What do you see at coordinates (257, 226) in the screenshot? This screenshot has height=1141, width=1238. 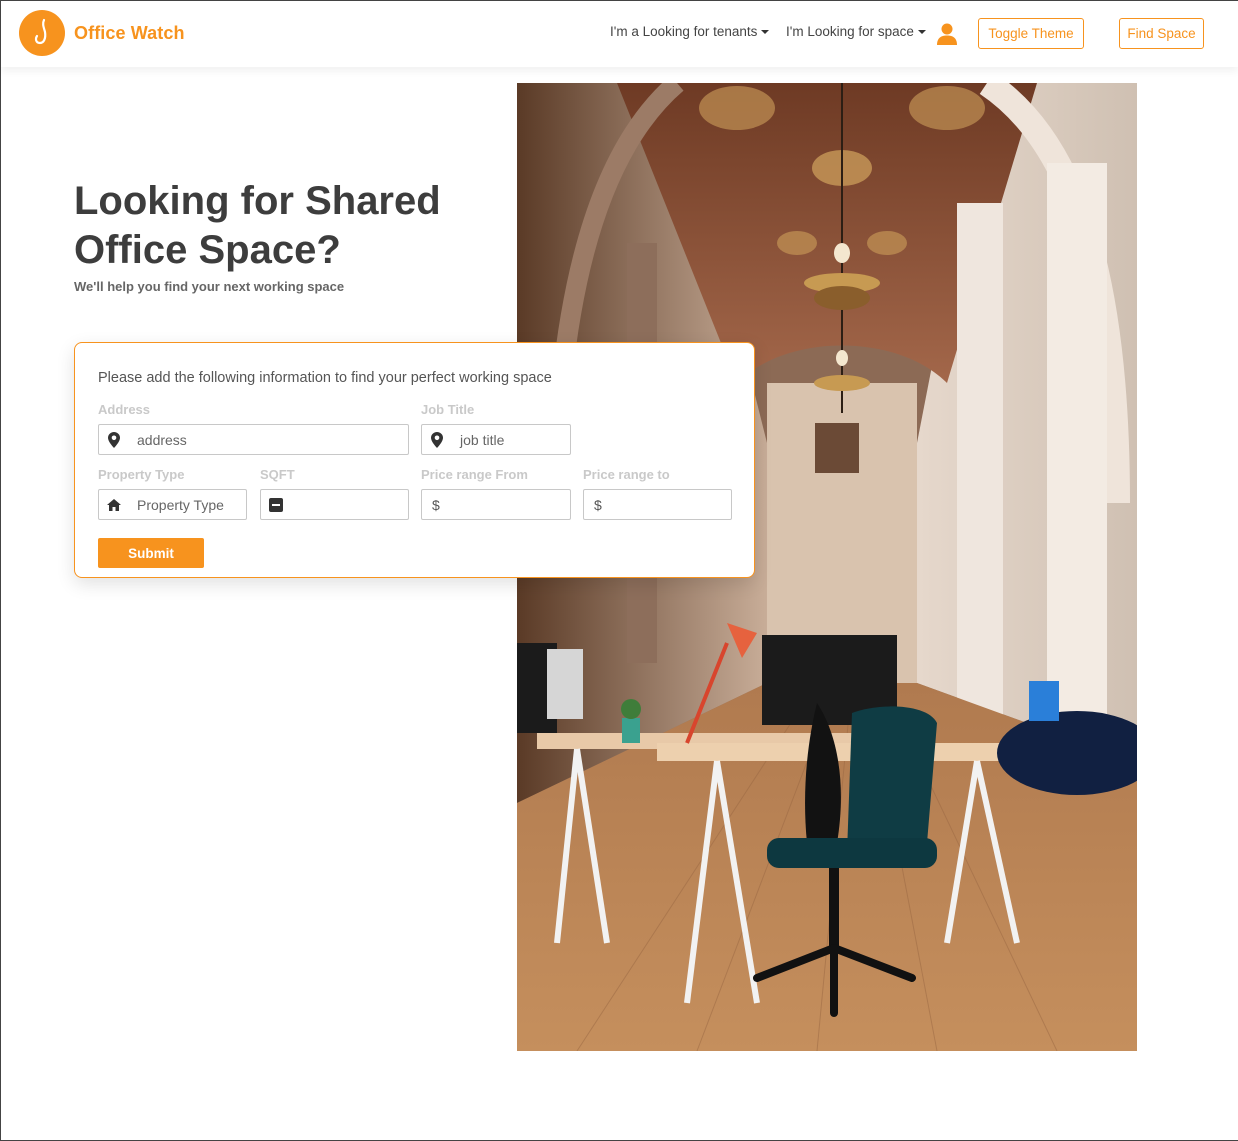 I see `hero-title: Looking for Shared Office Space?` at bounding box center [257, 226].